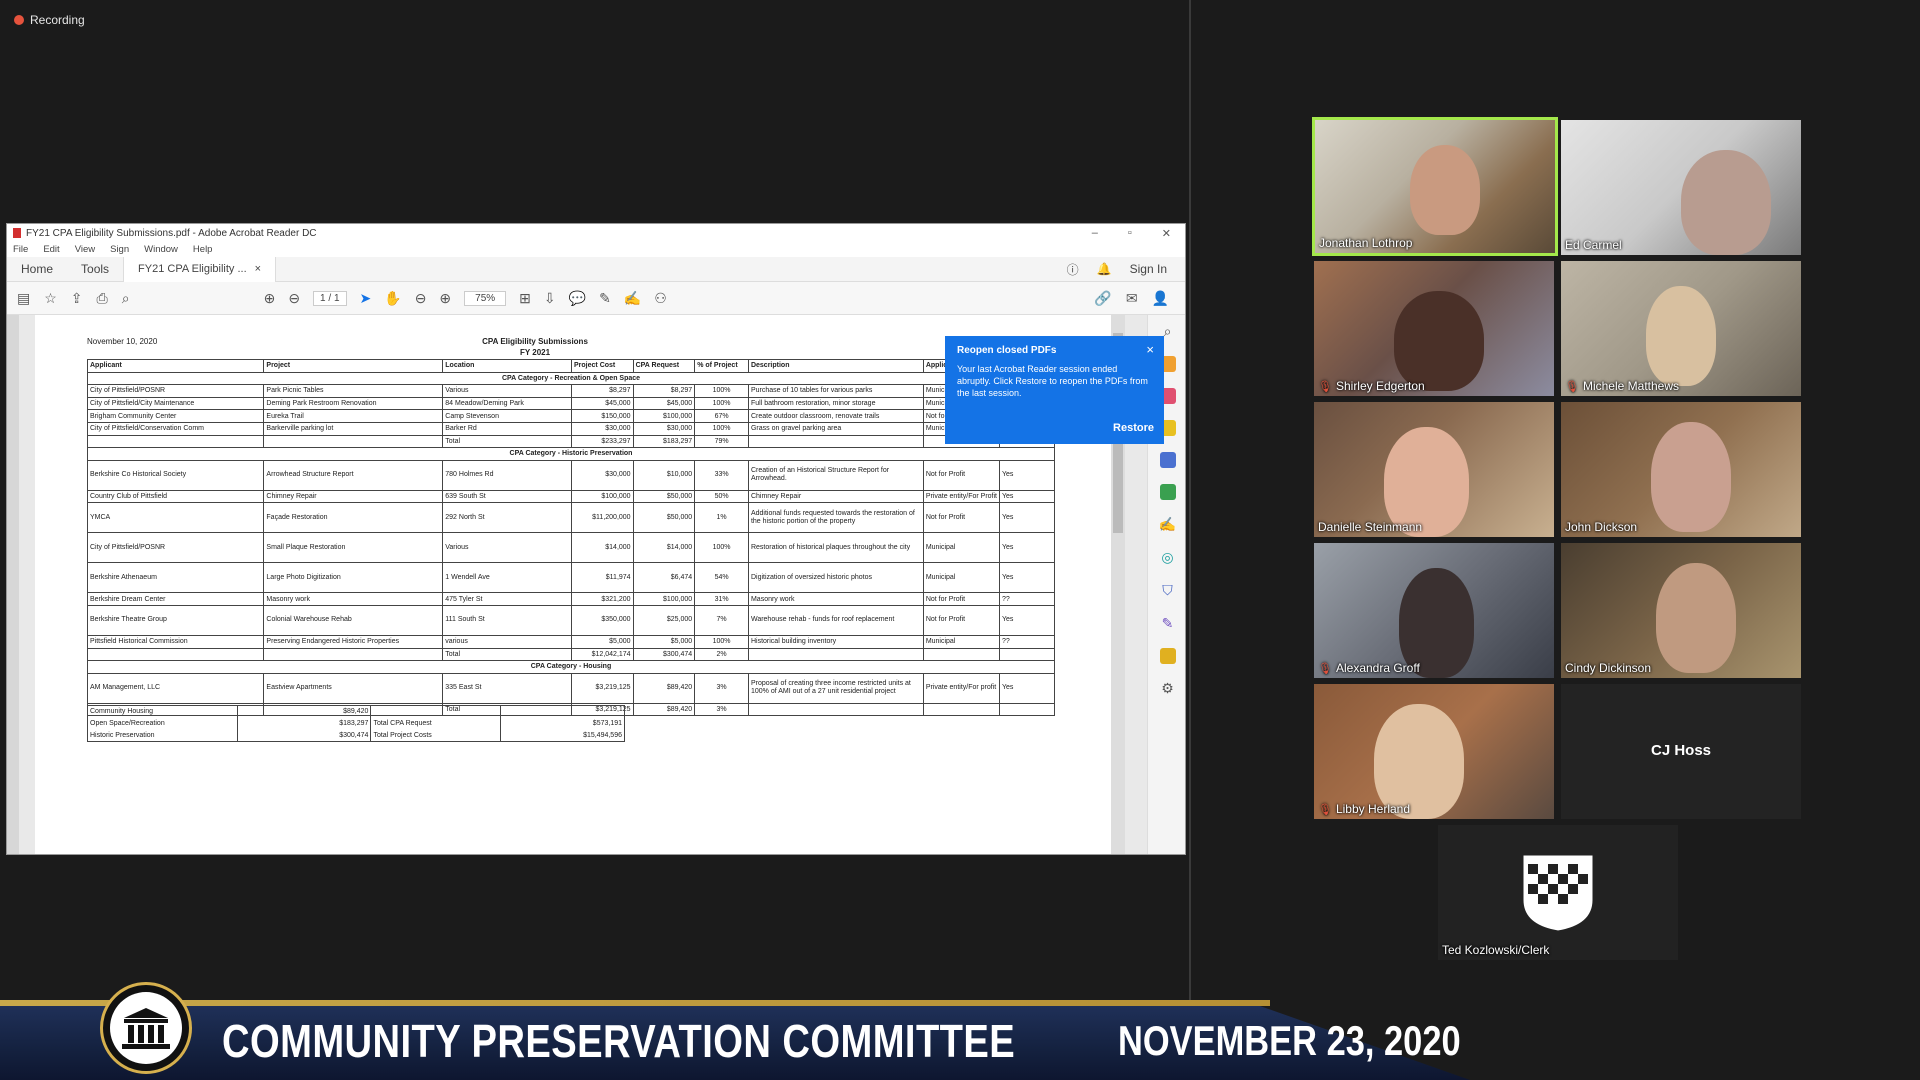 The width and height of the screenshot is (1920, 1080). Describe the element at coordinates (1434, 328) in the screenshot. I see `participant-tile-shirley: 🎙 Shirley Edgerton` at that location.